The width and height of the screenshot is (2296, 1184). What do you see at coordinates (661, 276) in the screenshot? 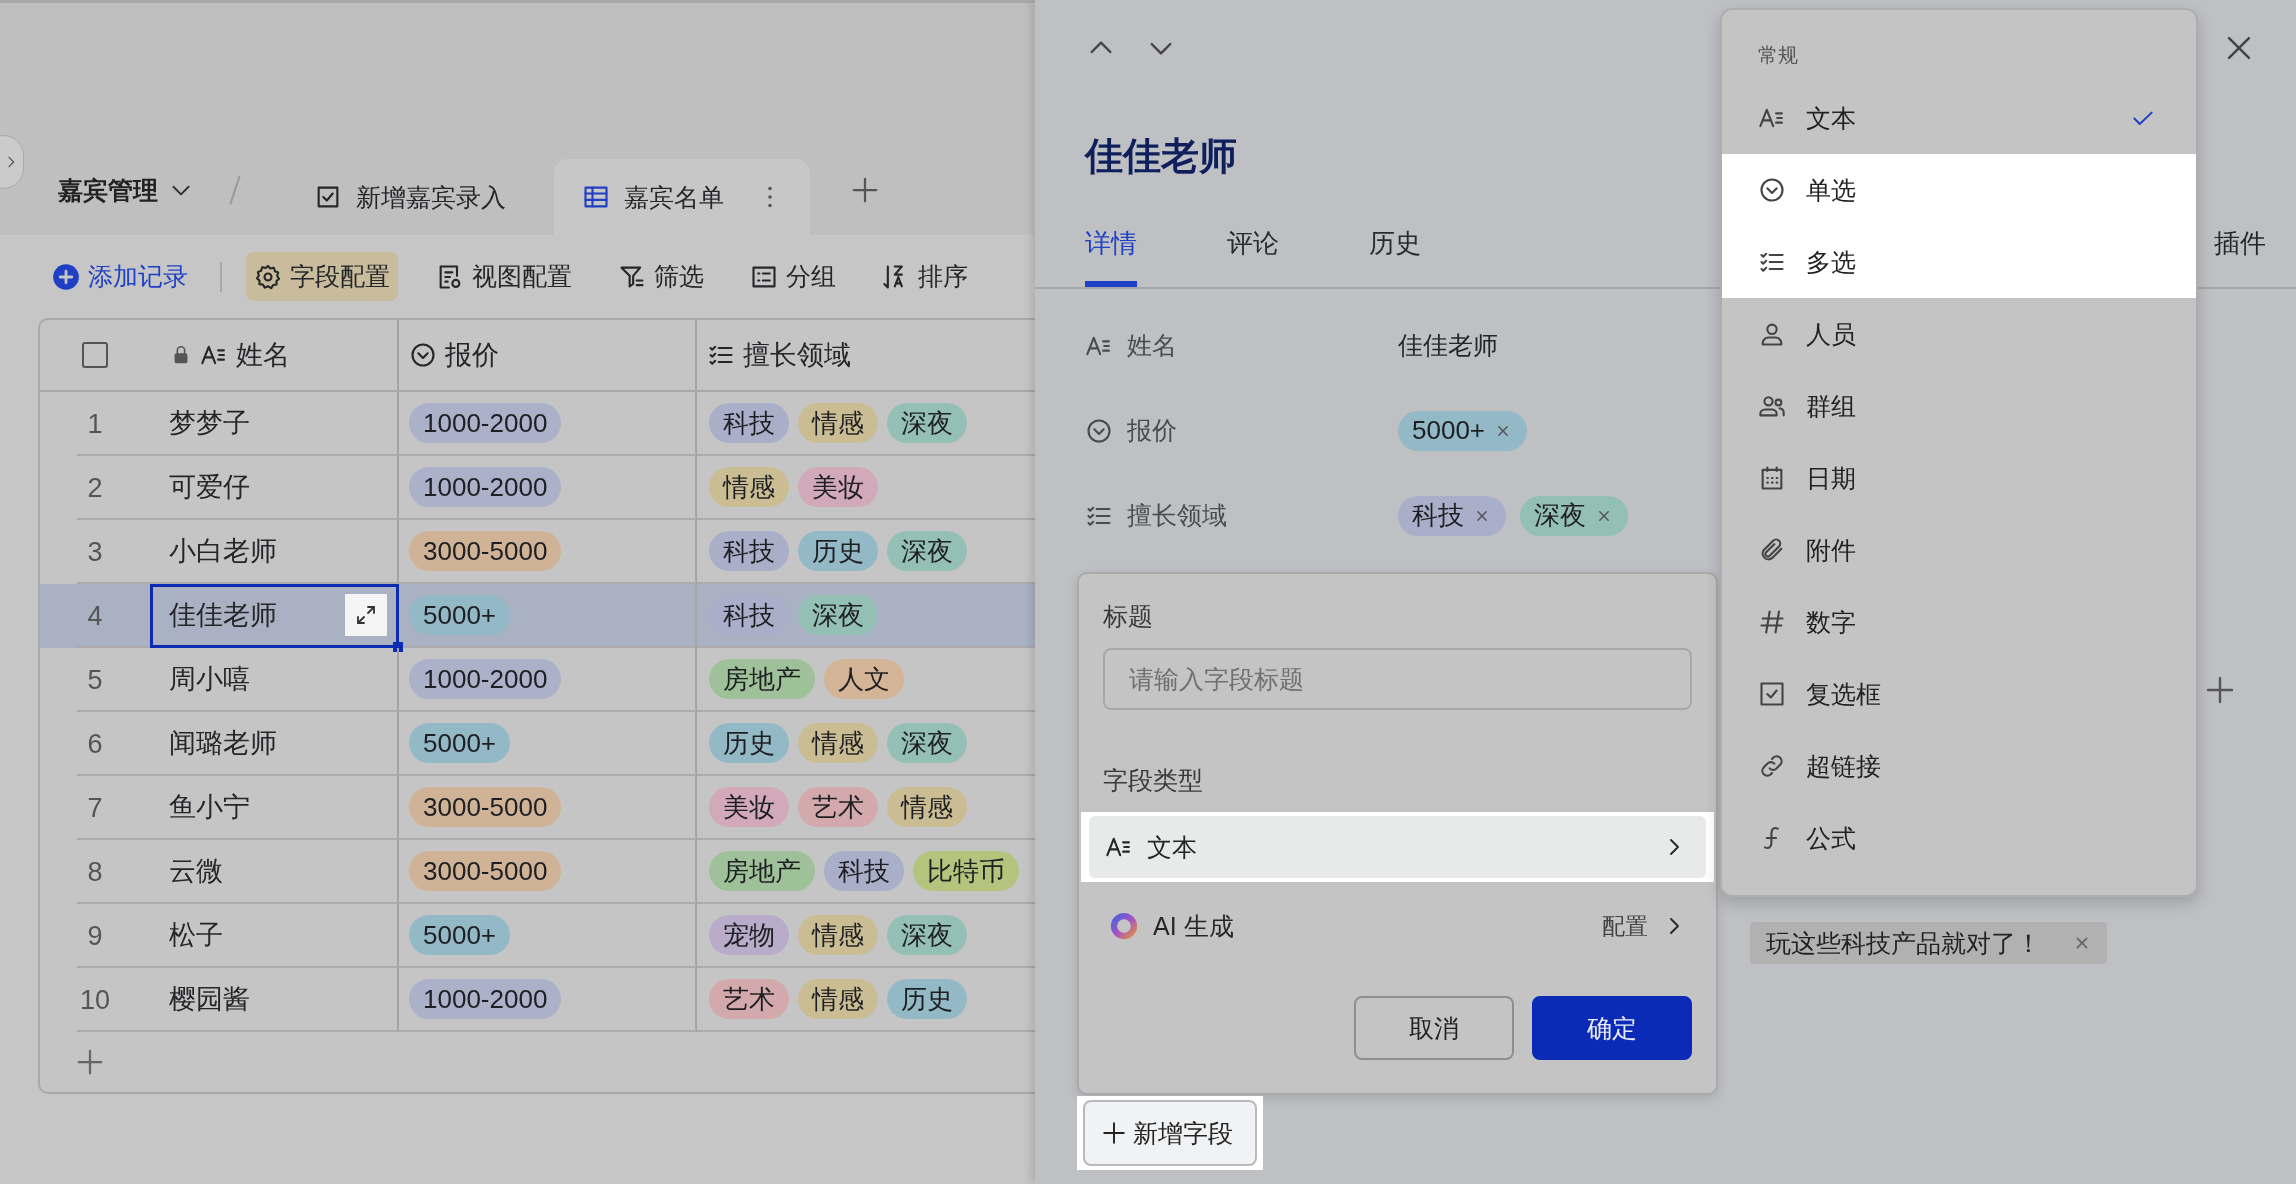
I see `toolbar-button: 筛选` at bounding box center [661, 276].